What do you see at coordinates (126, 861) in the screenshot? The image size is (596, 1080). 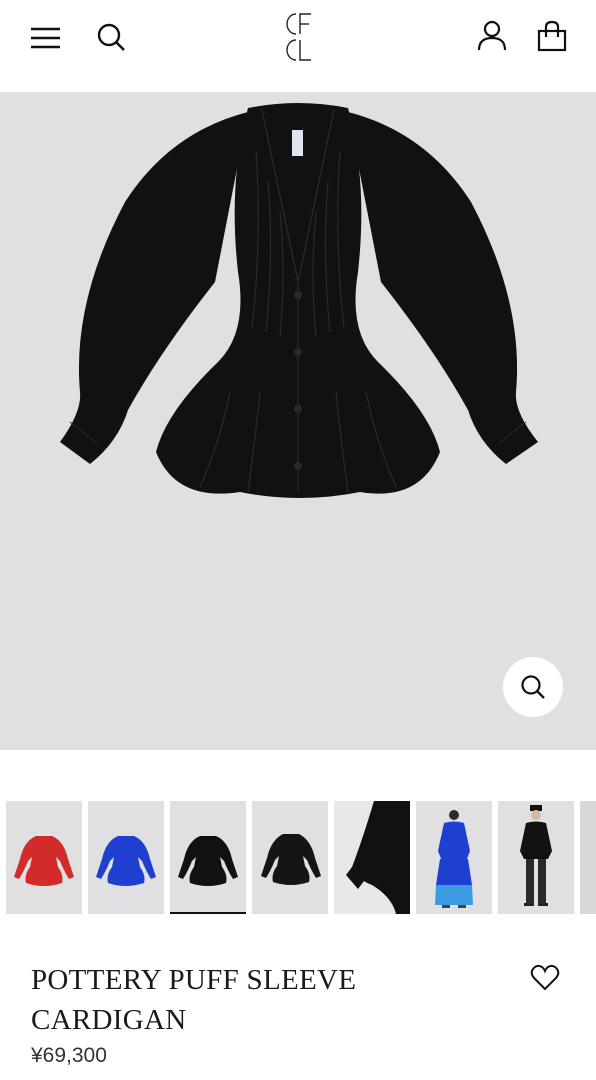 I see `blue-cardigan-thumbnail-image` at bounding box center [126, 861].